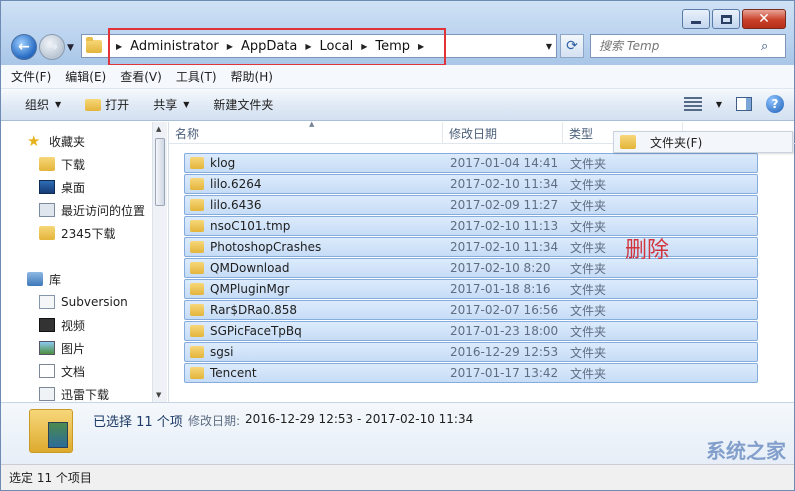 This screenshot has height=491, width=795. Describe the element at coordinates (214, 421) in the screenshot. I see `modified-label: 修改日期:` at that location.